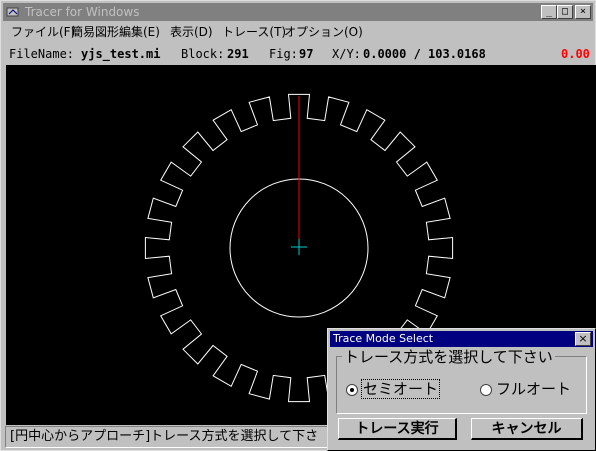 The image size is (596, 451). Describe the element at coordinates (254, 32) in the screenshot. I see `menu-trace: トレース(T)` at that location.